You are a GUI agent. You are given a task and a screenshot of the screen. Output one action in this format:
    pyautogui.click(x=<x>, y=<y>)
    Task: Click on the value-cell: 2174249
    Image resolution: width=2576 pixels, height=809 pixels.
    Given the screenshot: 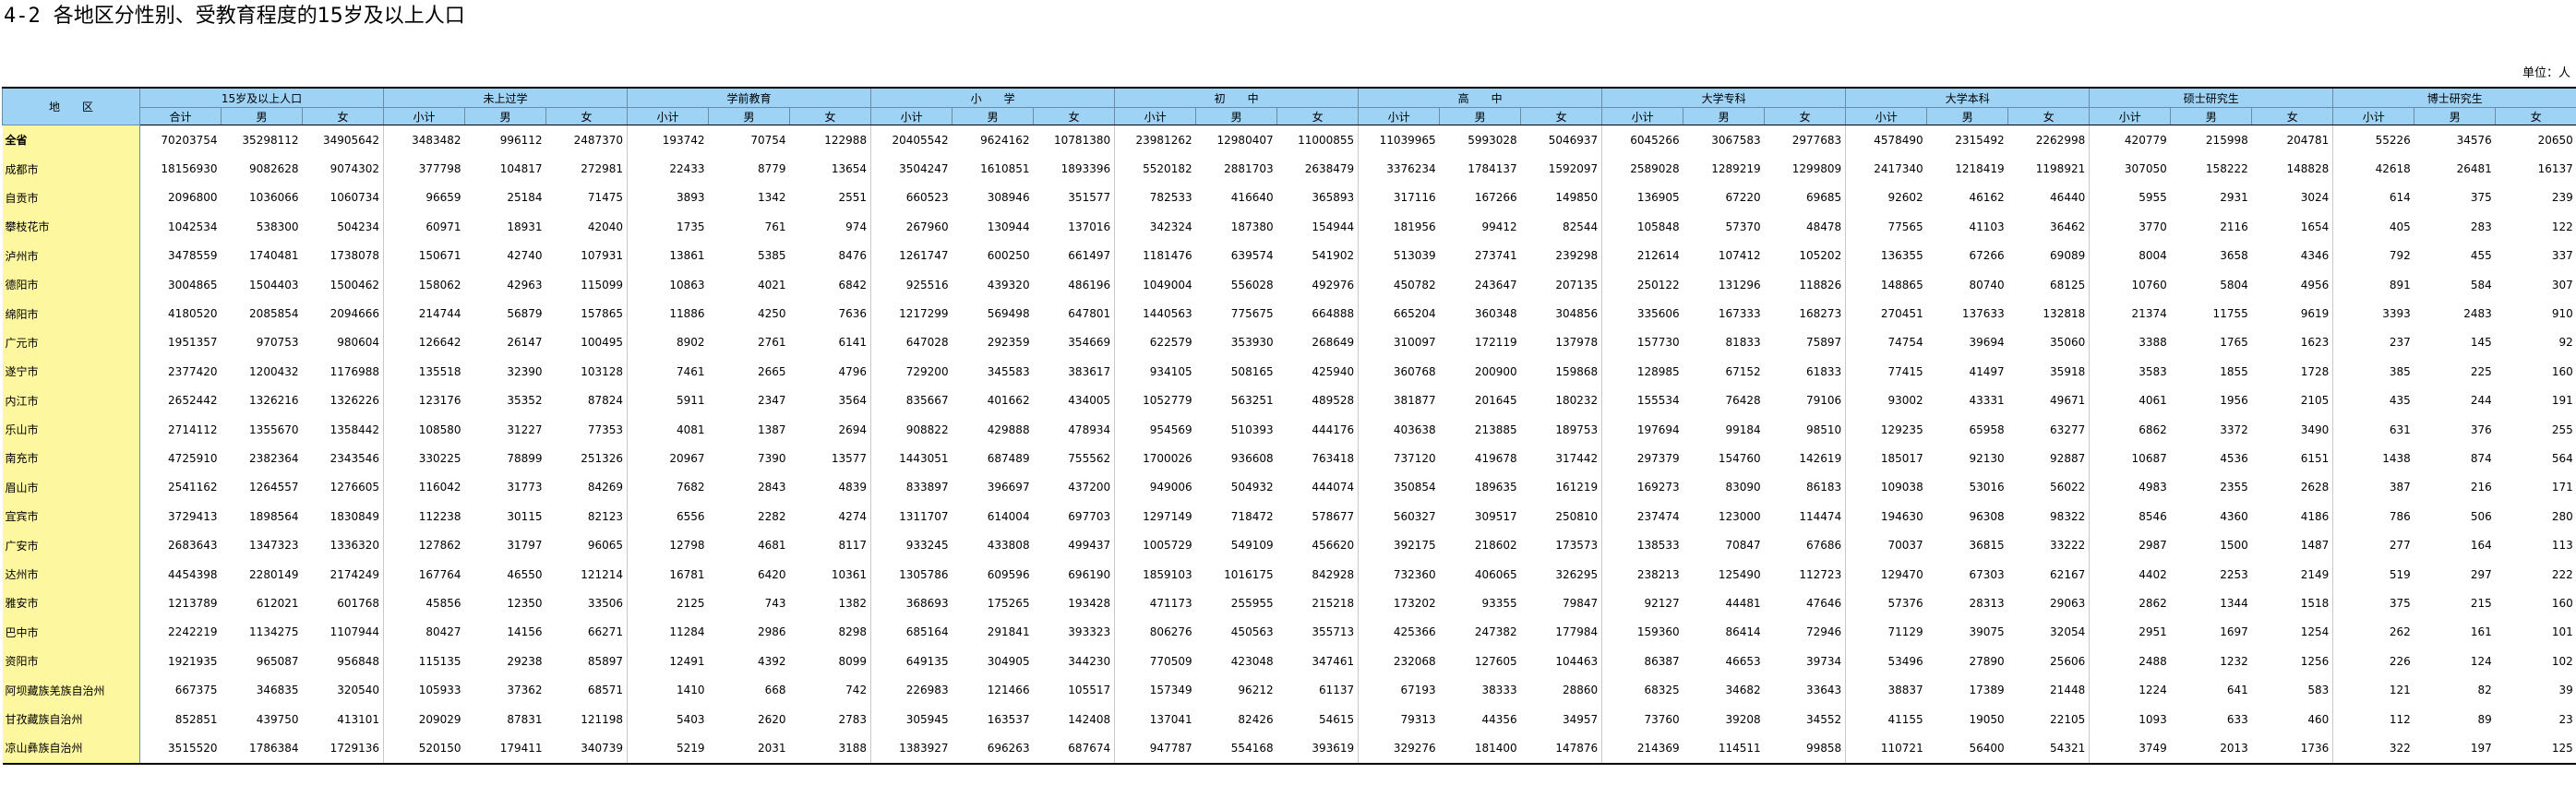 What is the action you would take?
    pyautogui.click(x=355, y=574)
    